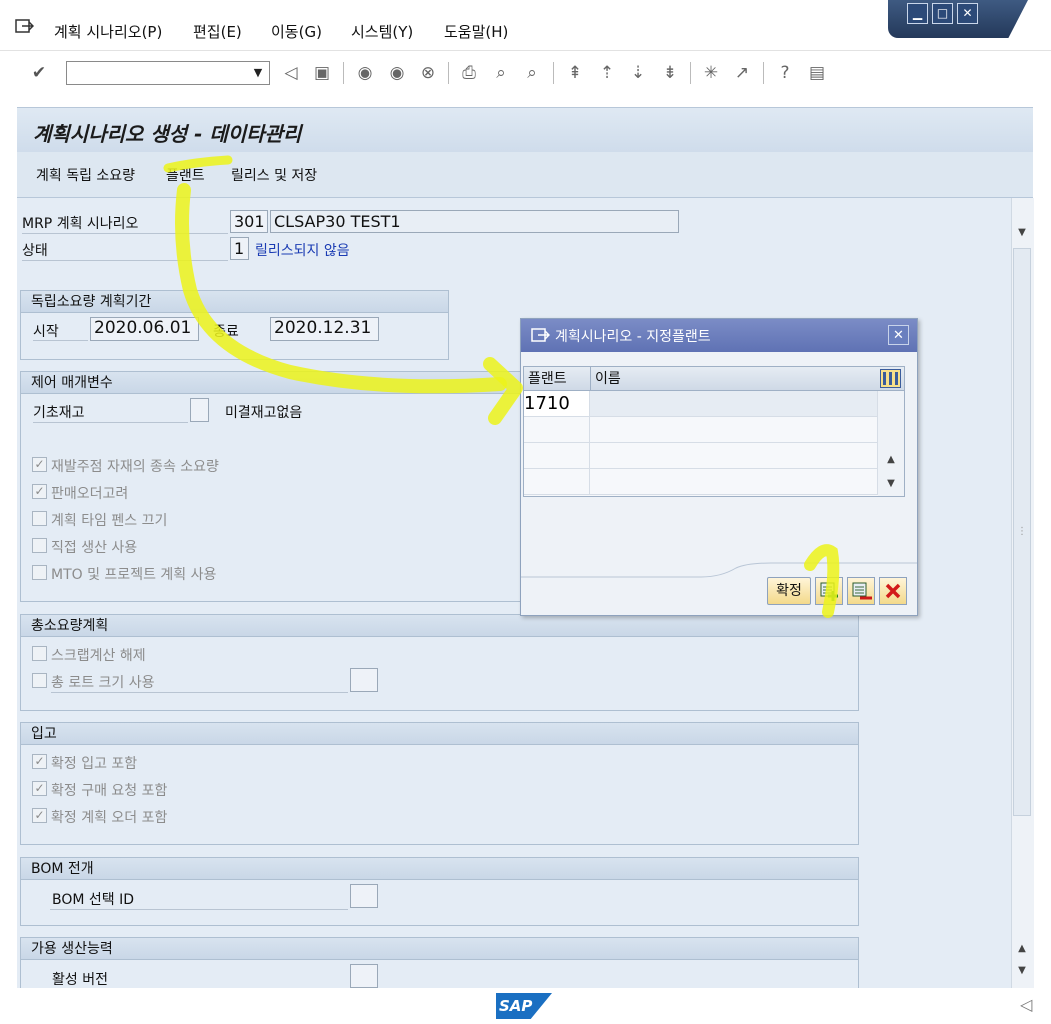 The image size is (1051, 1024). What do you see at coordinates (742, 73) in the screenshot?
I see `shortcut-icon: ↗` at bounding box center [742, 73].